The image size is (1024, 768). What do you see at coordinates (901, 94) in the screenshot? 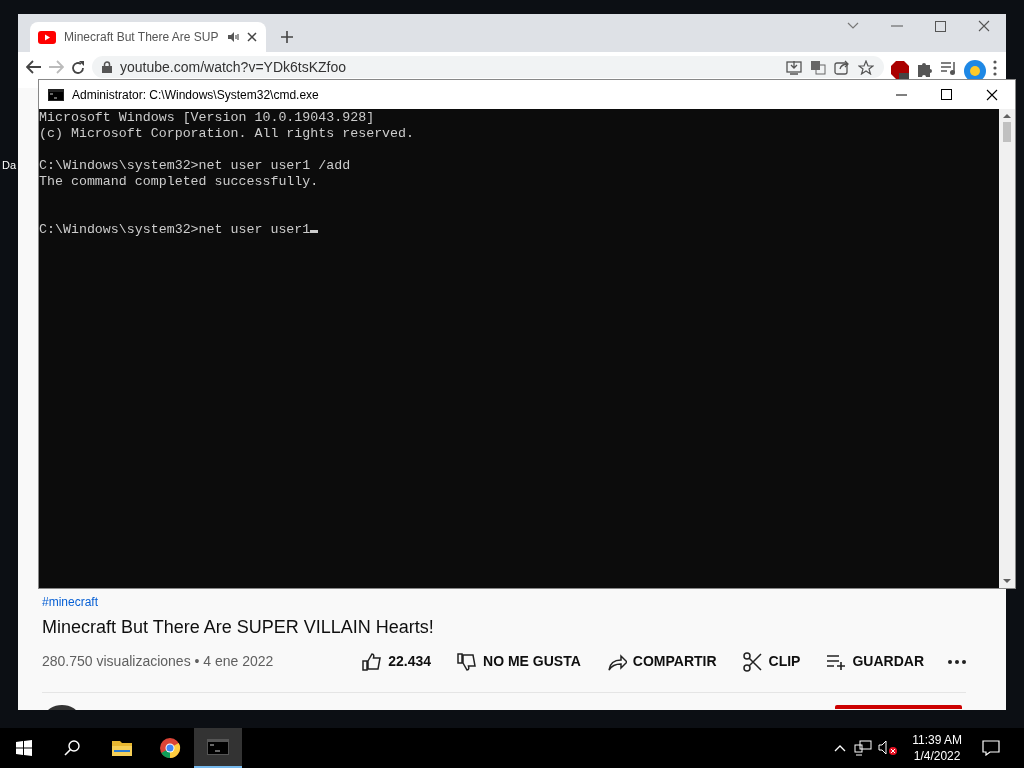
I see `minimize-icon` at bounding box center [901, 94].